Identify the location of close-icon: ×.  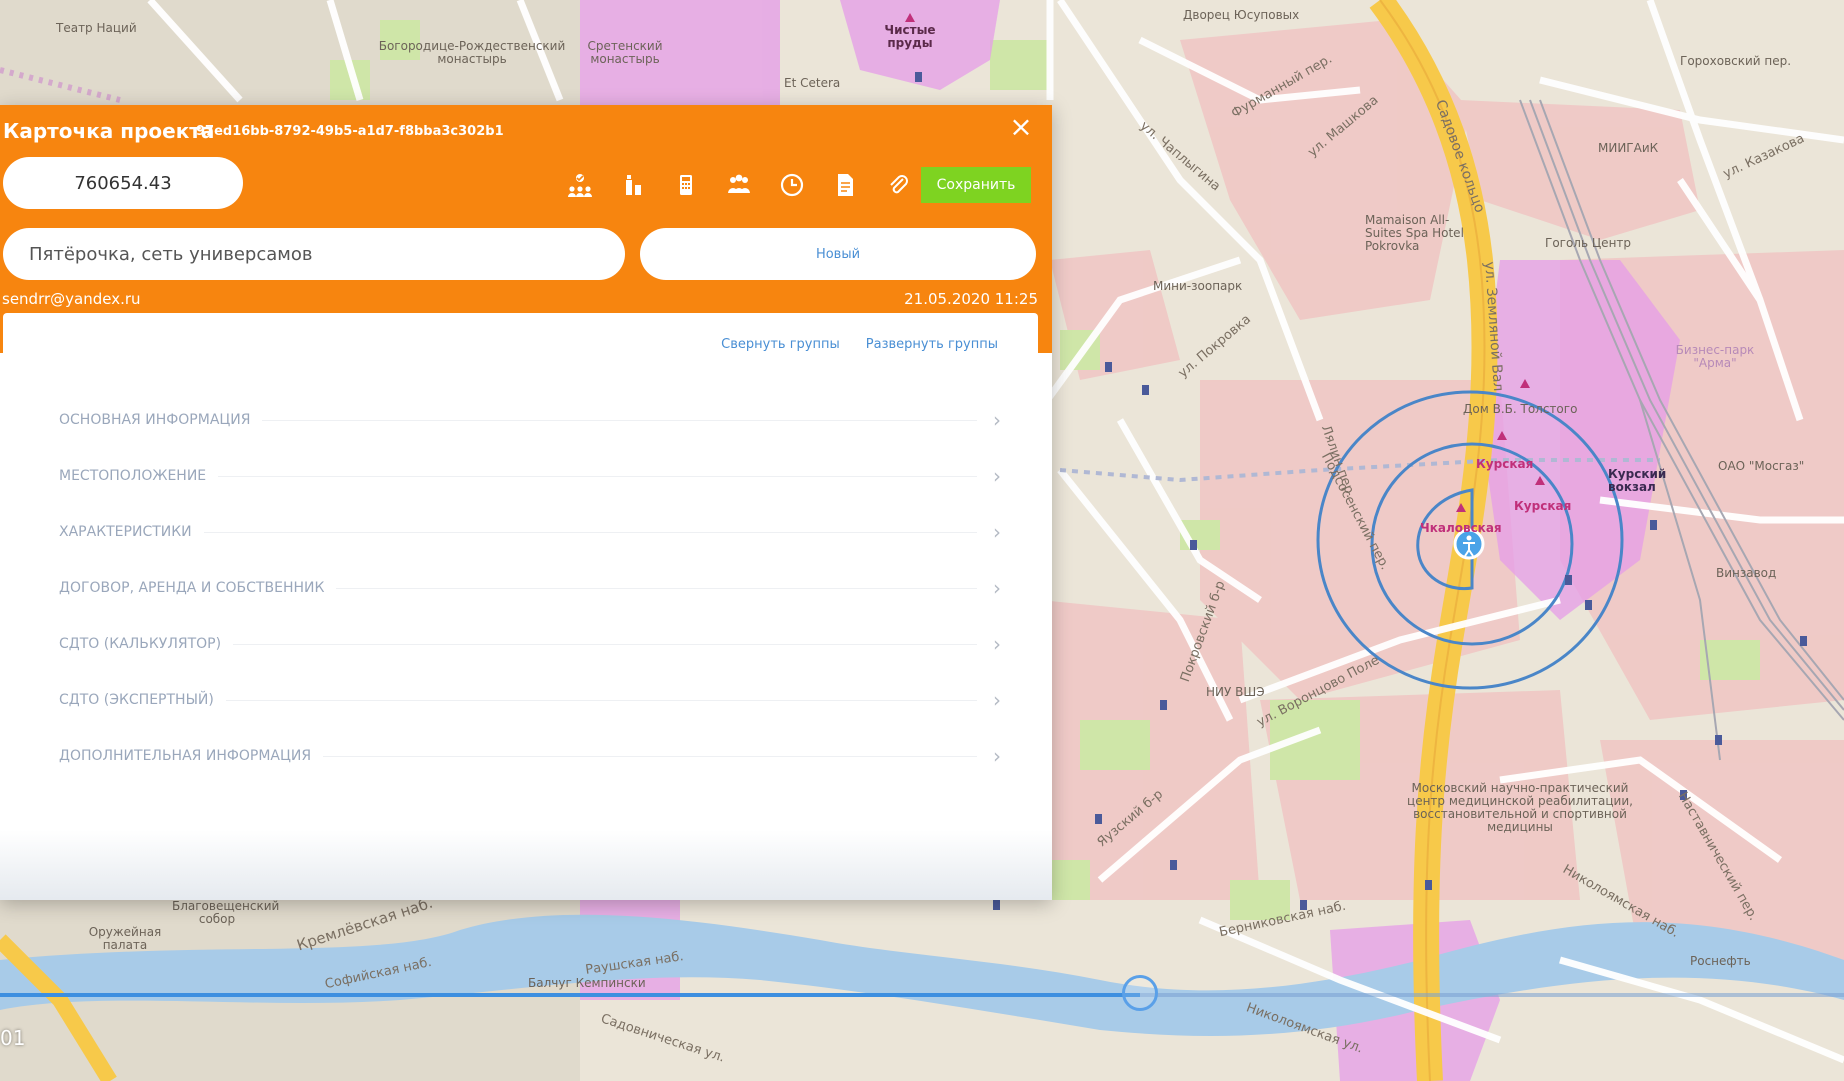
(1021, 126).